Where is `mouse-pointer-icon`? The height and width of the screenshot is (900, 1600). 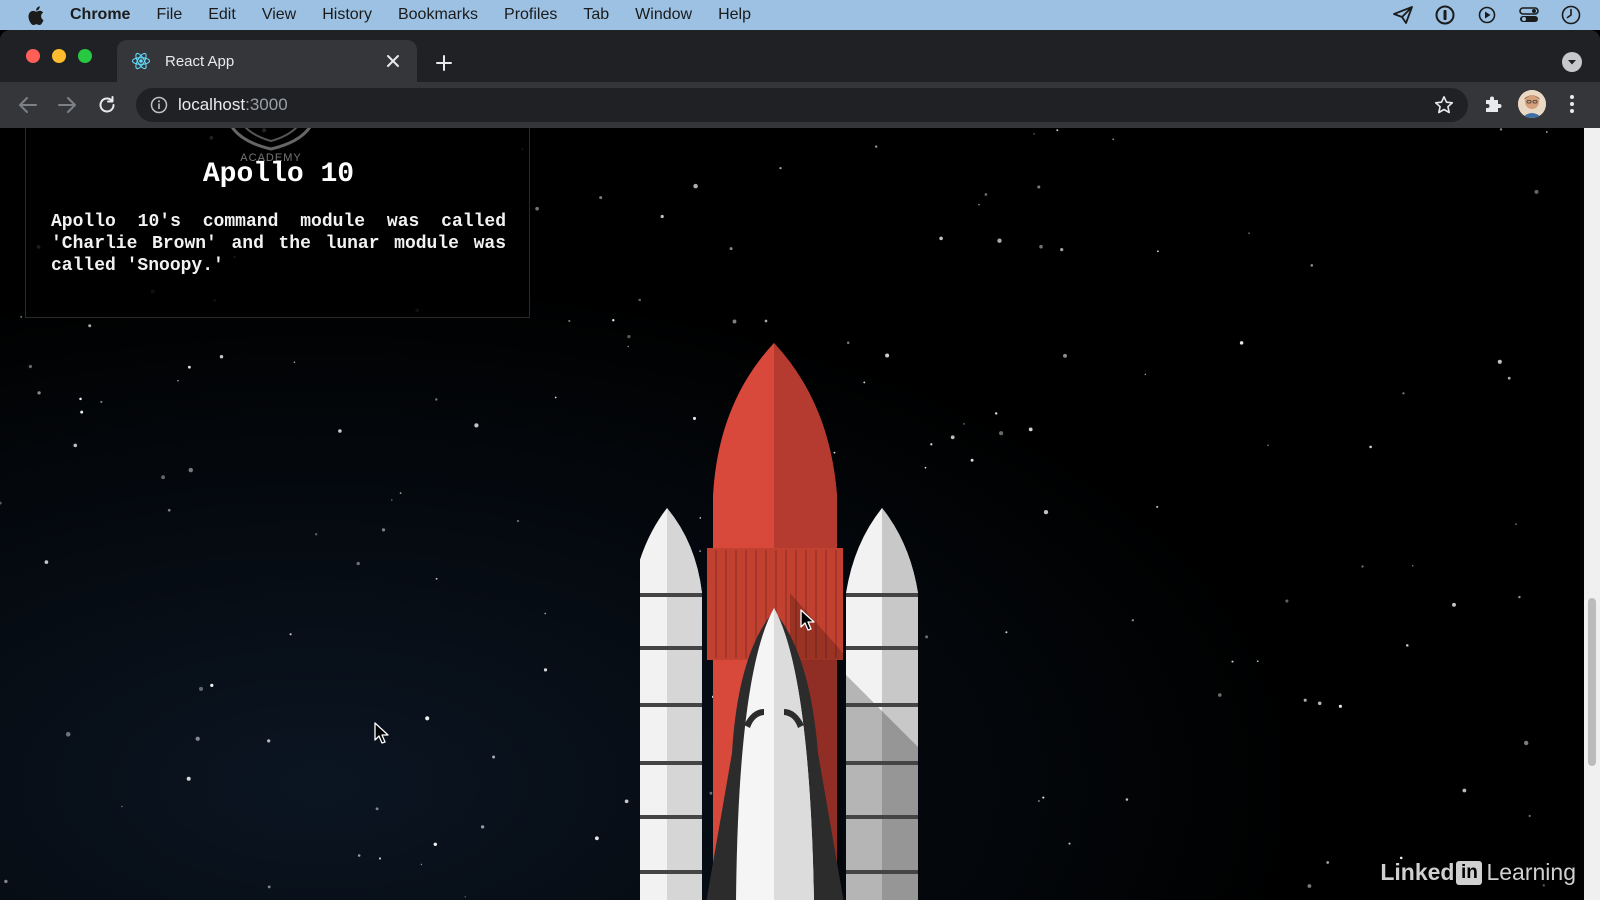
mouse-pointer-icon is located at coordinates (381, 733).